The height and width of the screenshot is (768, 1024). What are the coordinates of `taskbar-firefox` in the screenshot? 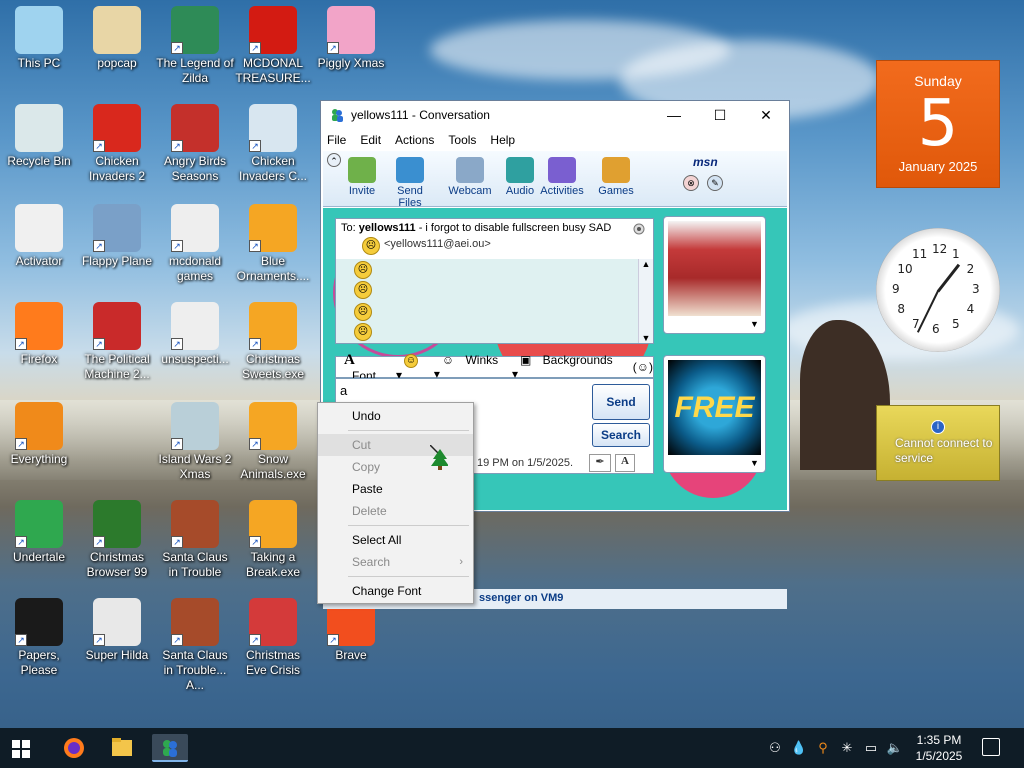 It's located at (74, 748).